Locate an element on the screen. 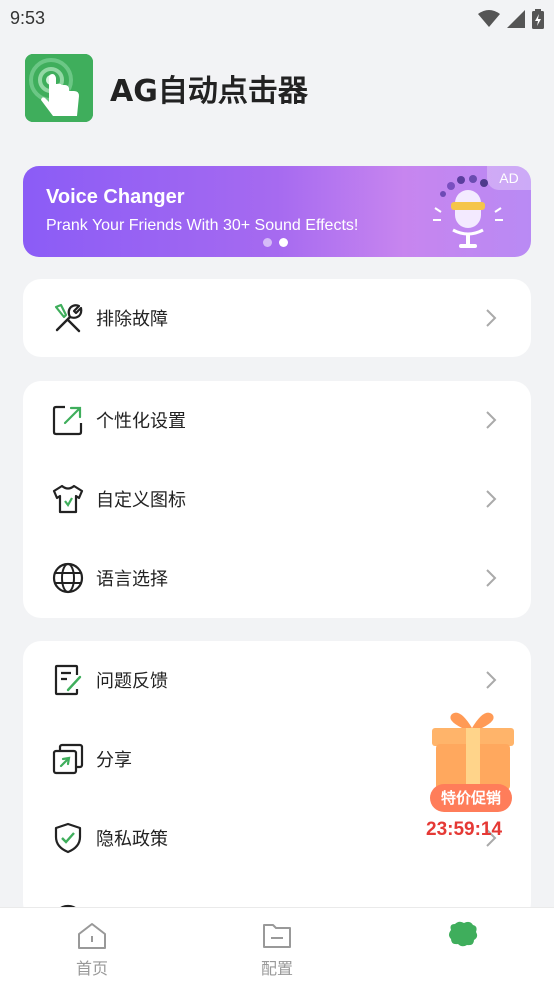  troubleshoot-card: 排除故障 is located at coordinates (277, 318).